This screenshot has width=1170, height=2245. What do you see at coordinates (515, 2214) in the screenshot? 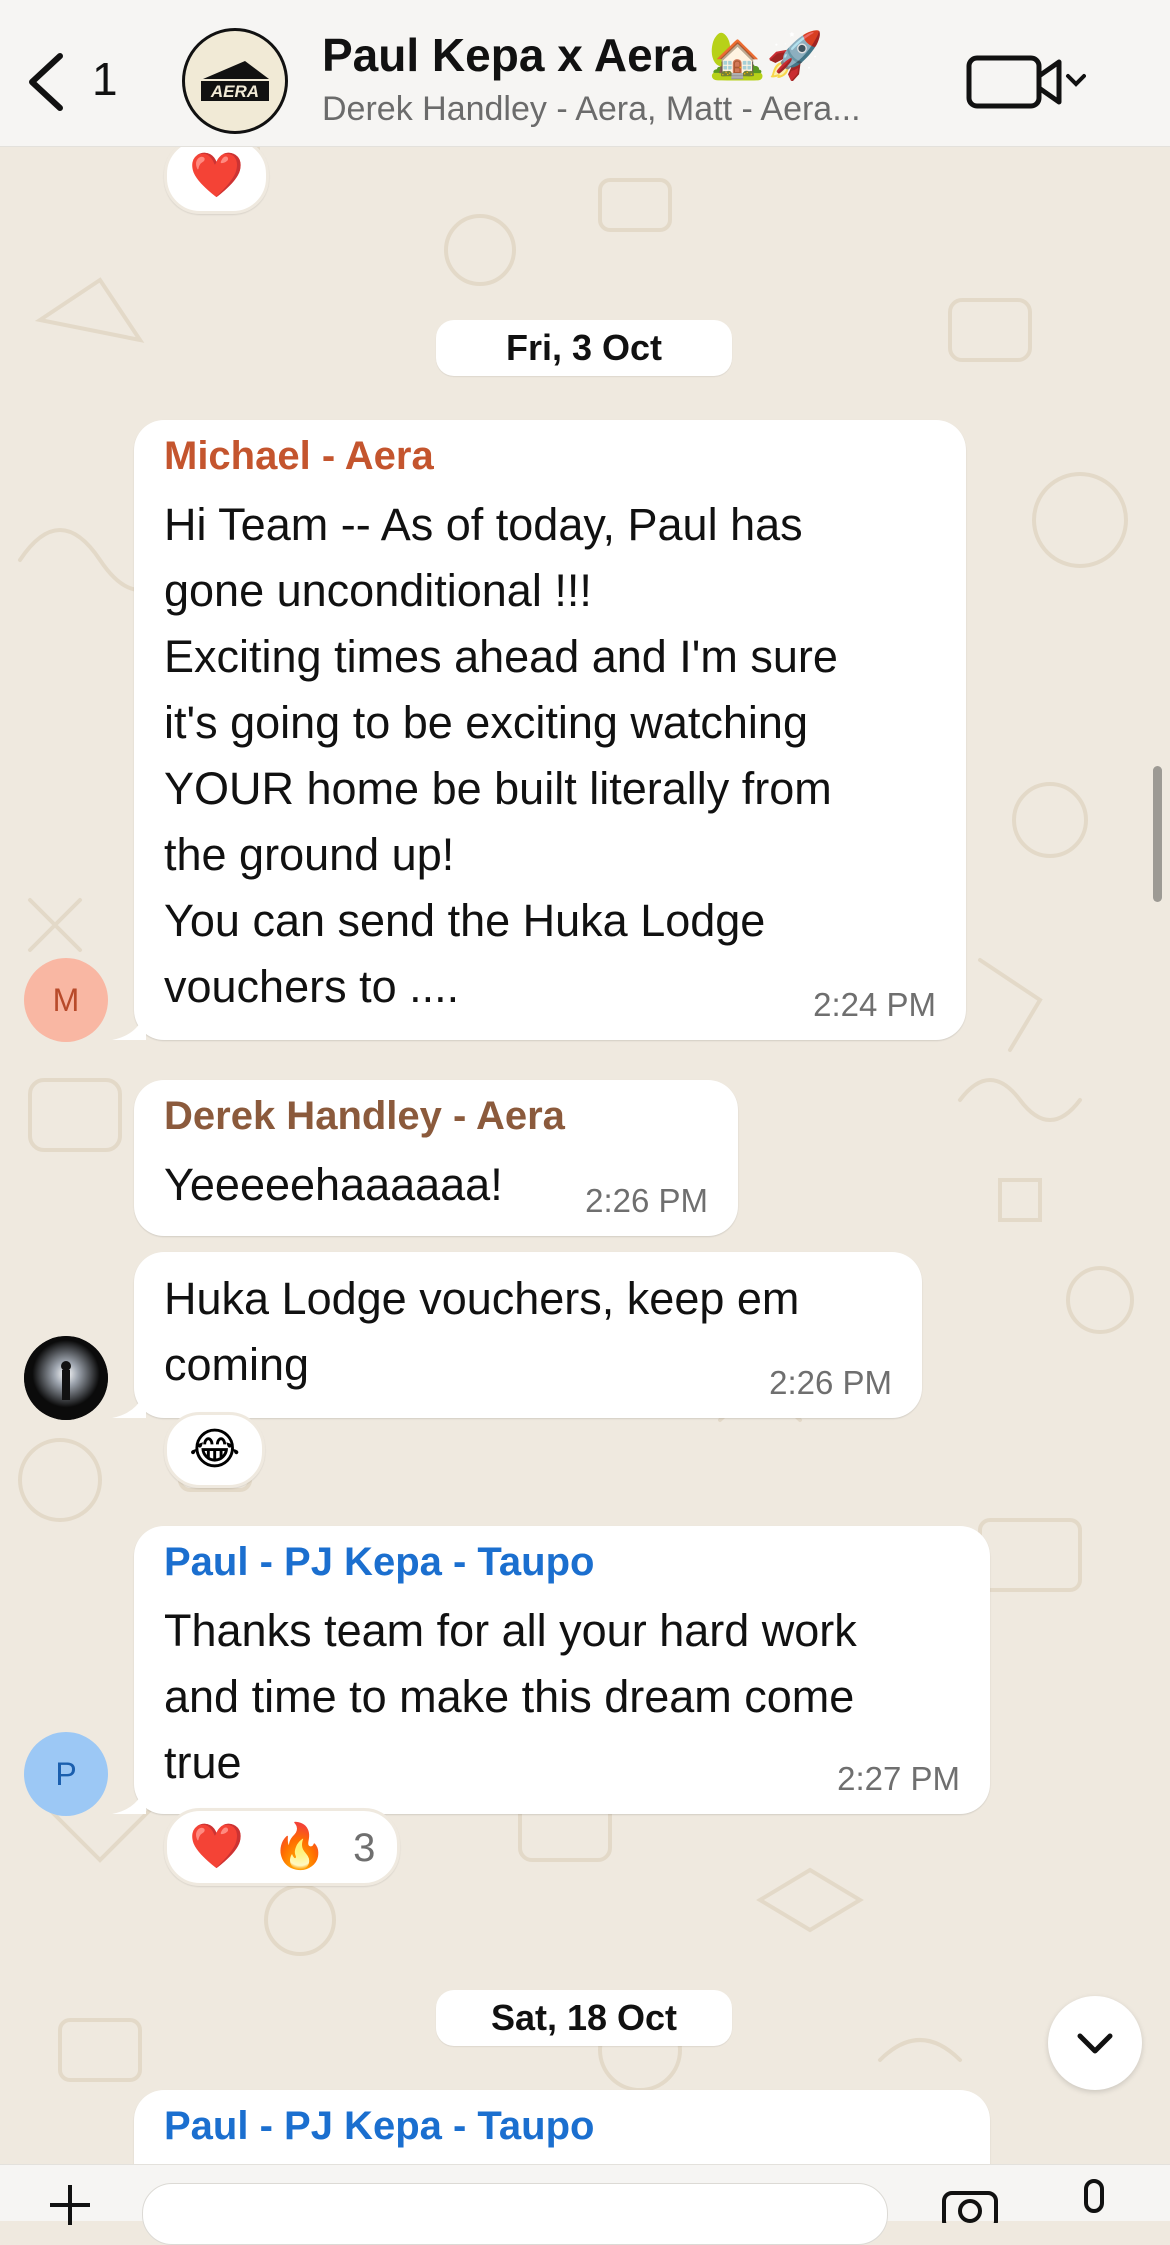
I see `message-input` at bounding box center [515, 2214].